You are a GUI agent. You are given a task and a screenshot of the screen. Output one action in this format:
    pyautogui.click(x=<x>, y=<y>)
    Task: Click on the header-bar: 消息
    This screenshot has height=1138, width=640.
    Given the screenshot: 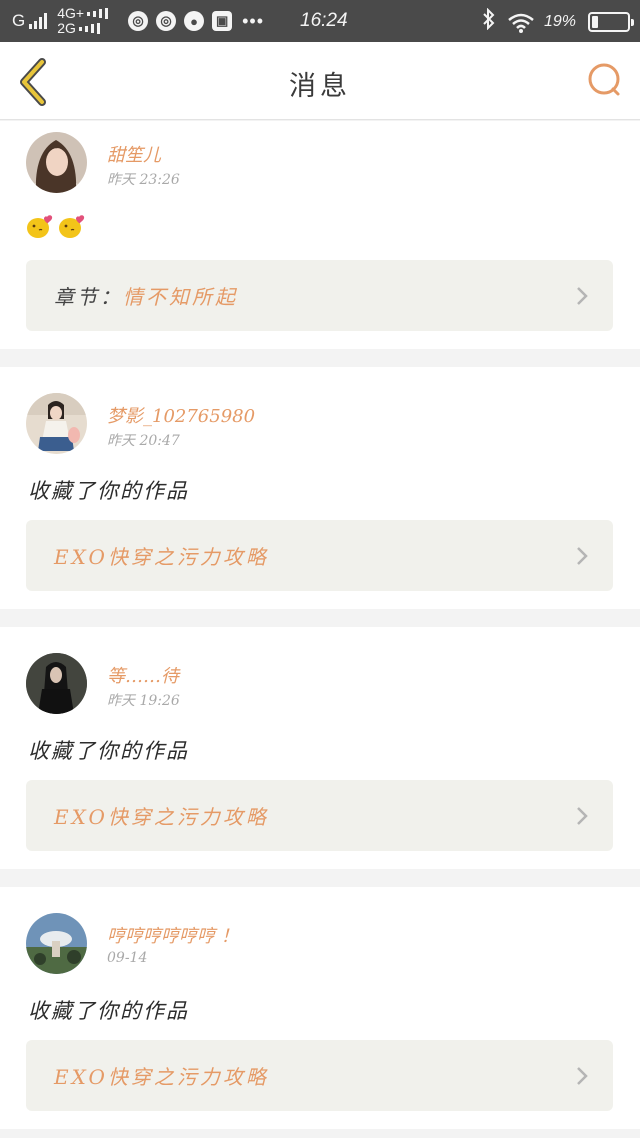 What is the action you would take?
    pyautogui.click(x=320, y=81)
    